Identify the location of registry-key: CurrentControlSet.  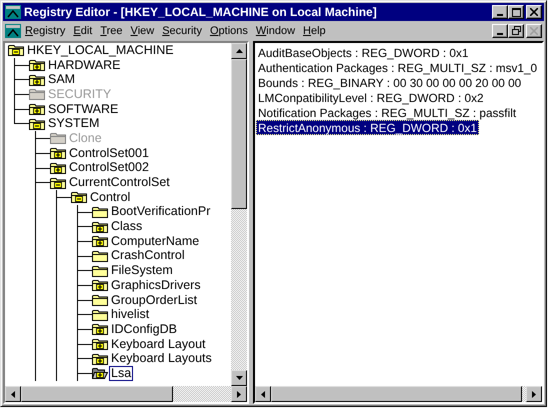
(119, 182).